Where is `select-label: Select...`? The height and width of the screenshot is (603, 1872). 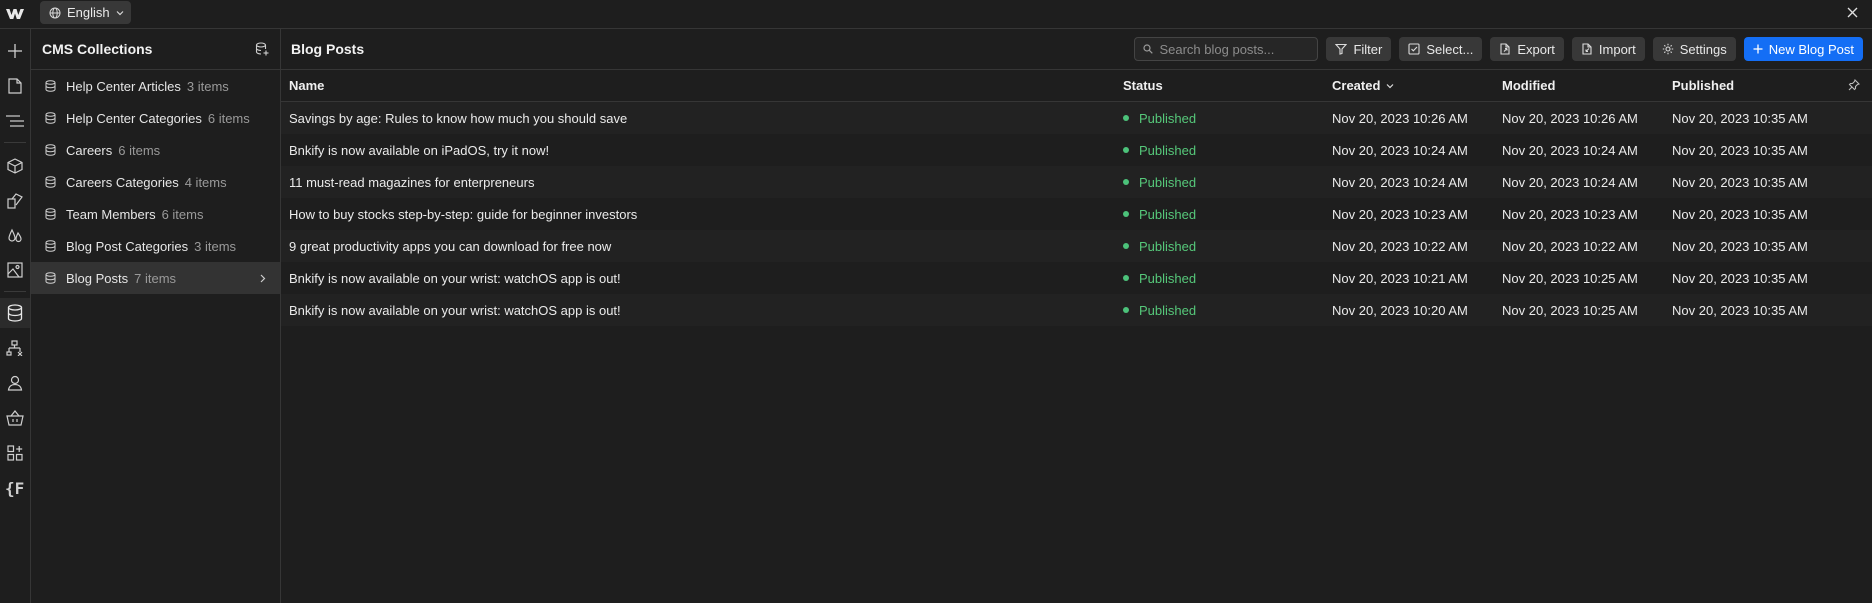 select-label: Select... is located at coordinates (1450, 49).